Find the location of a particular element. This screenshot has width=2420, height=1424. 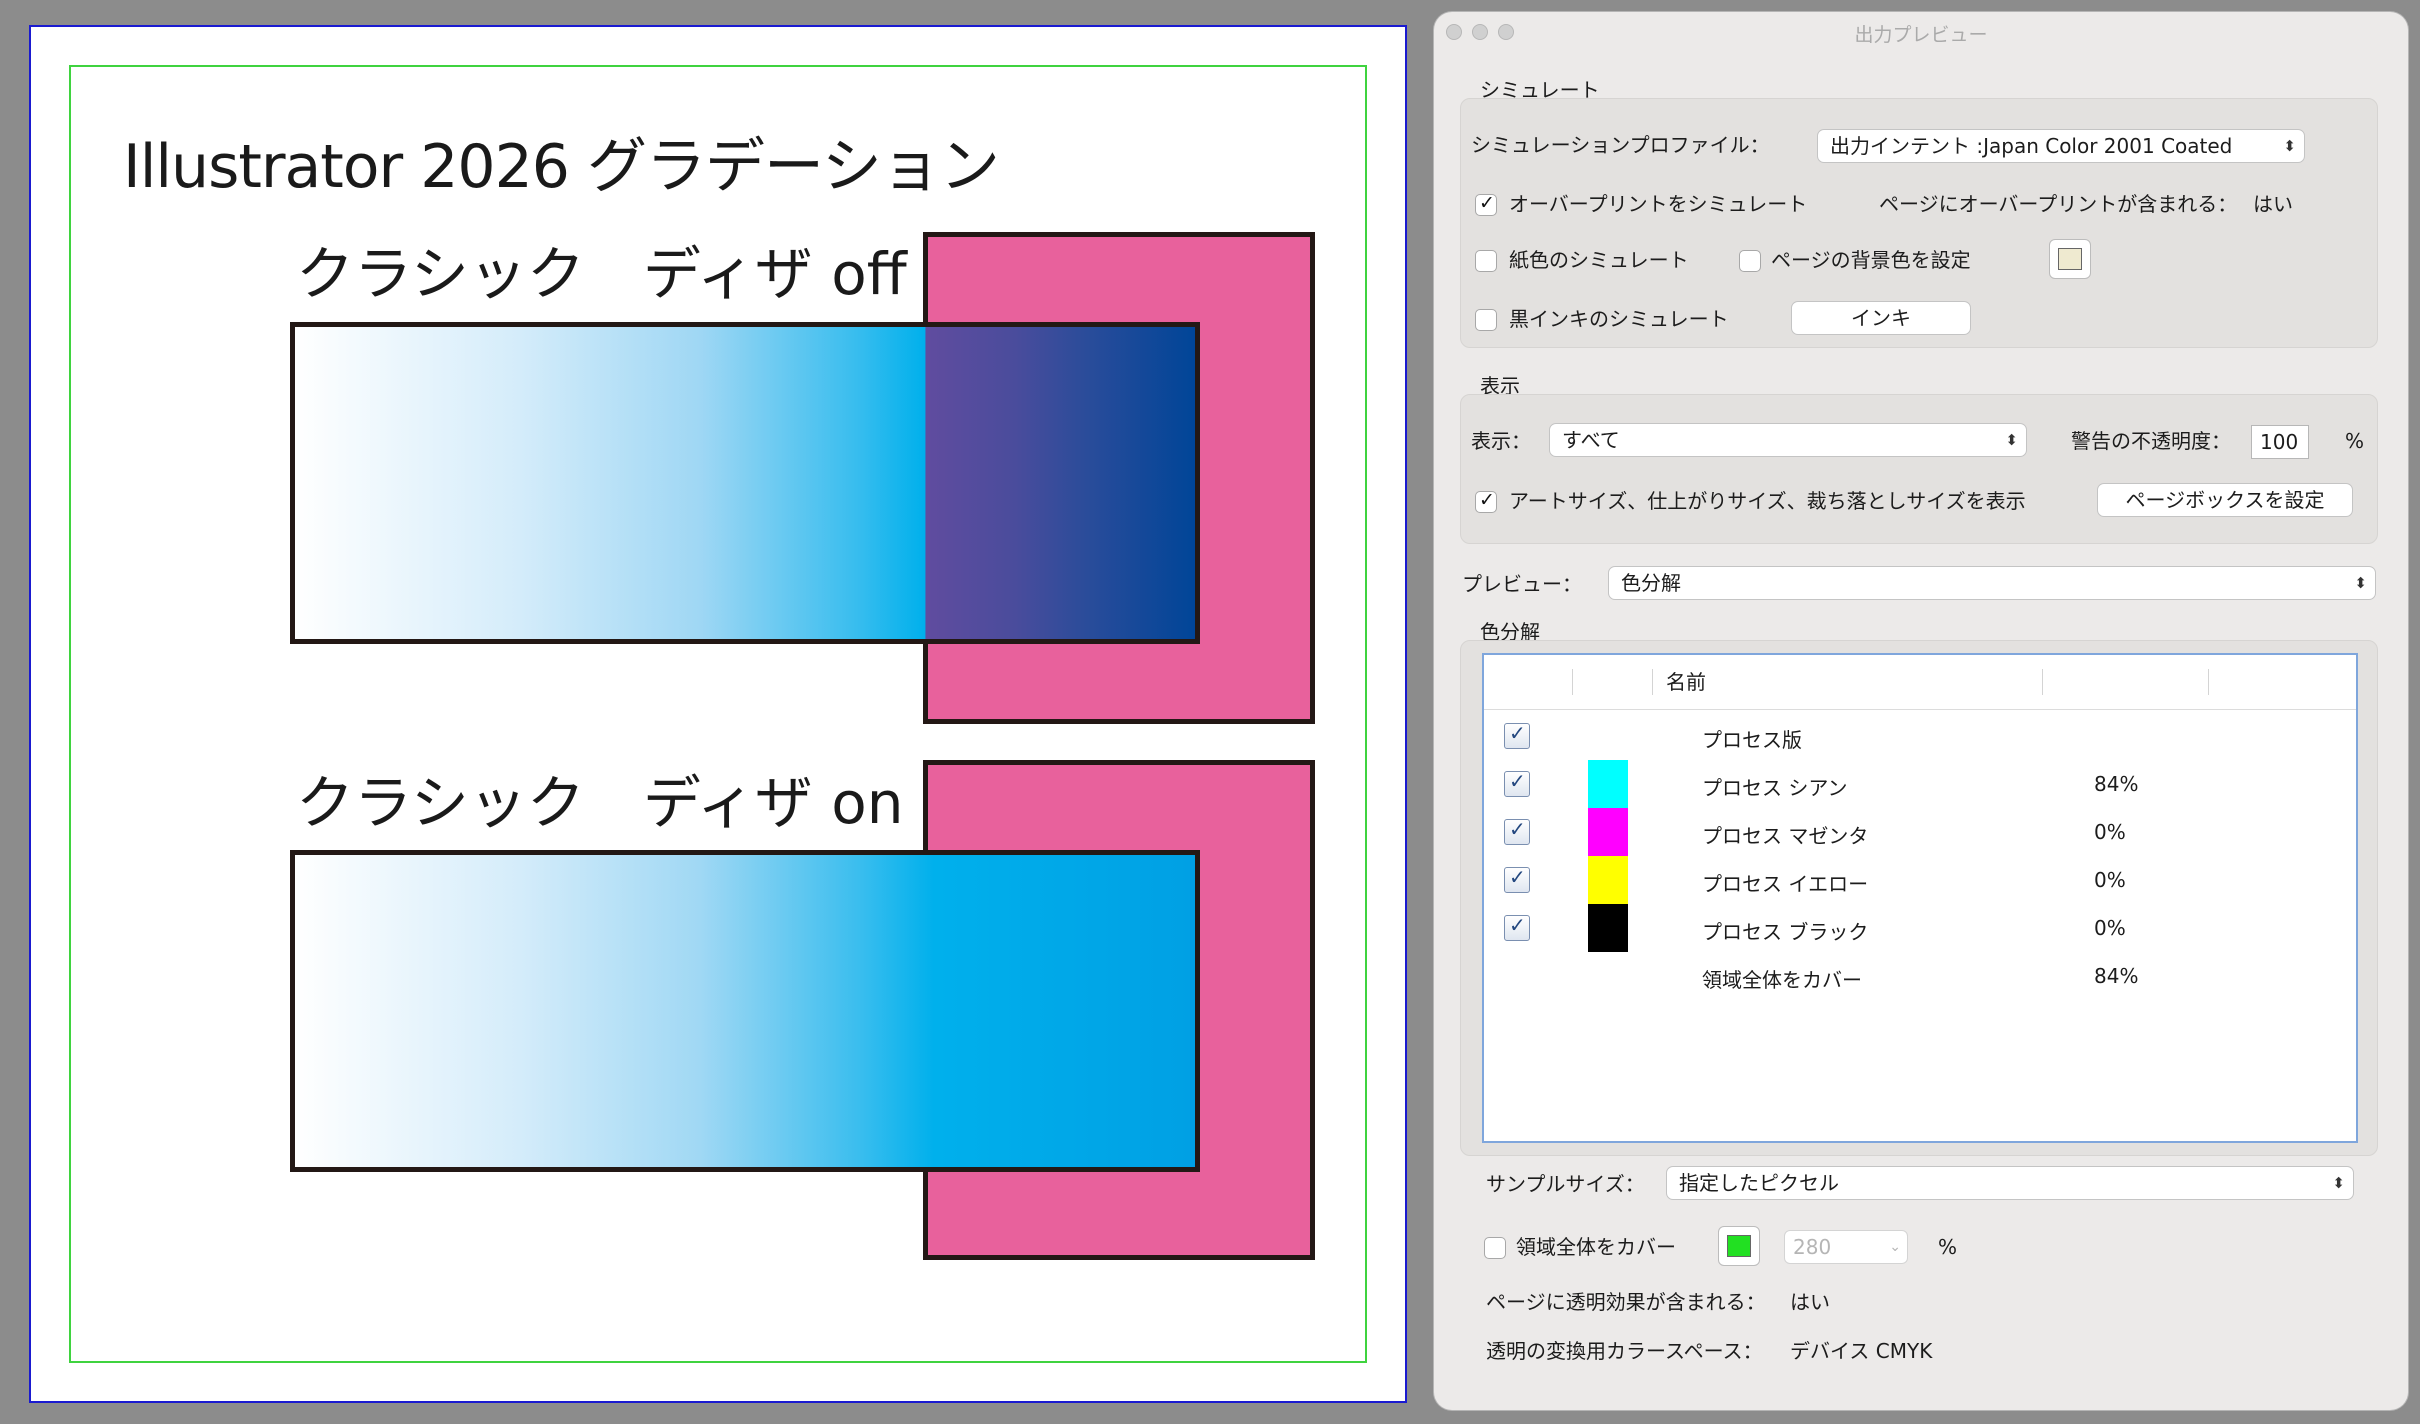

table-row: プロセス マゼンタ 0% is located at coordinates (1920, 832).